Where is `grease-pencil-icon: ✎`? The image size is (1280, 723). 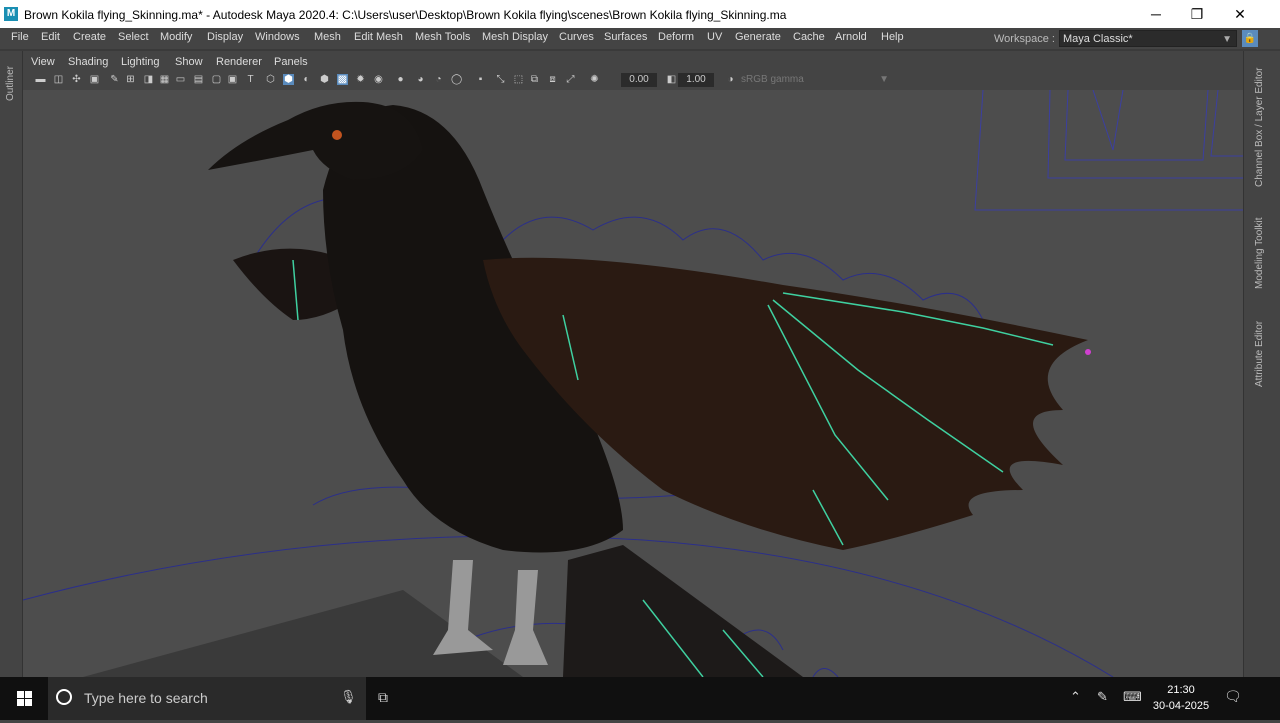 grease-pencil-icon: ✎ is located at coordinates (114, 79).